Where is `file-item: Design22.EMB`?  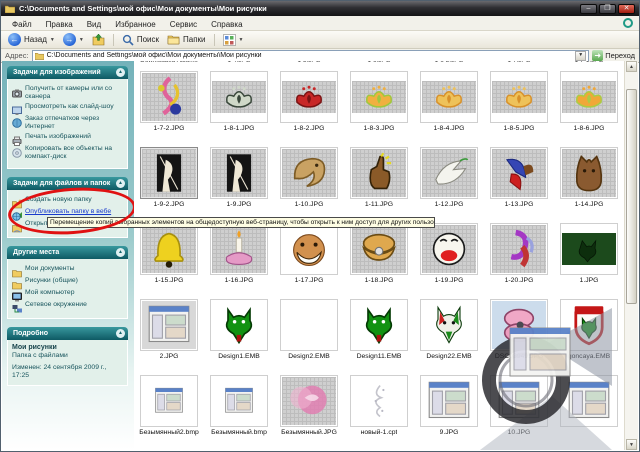 file-item: Design22.EMB is located at coordinates (449, 335).